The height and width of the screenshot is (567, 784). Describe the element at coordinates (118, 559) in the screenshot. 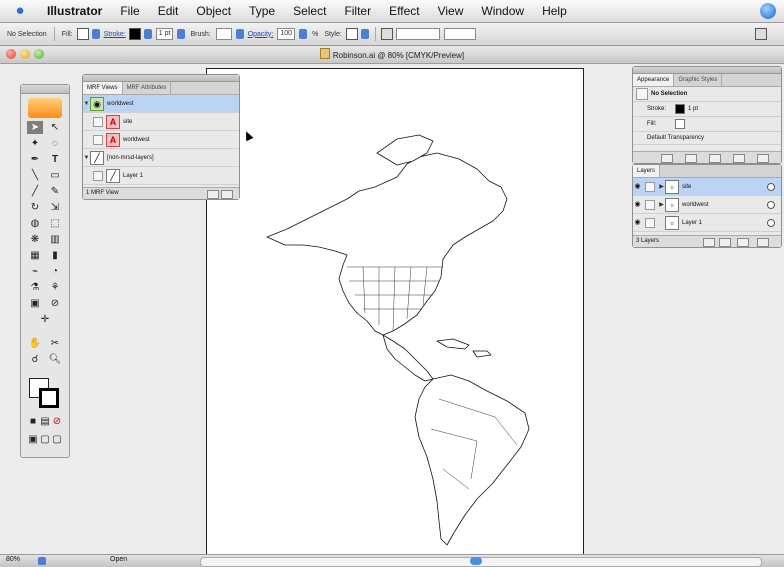

I see `status-mode: Open` at that location.